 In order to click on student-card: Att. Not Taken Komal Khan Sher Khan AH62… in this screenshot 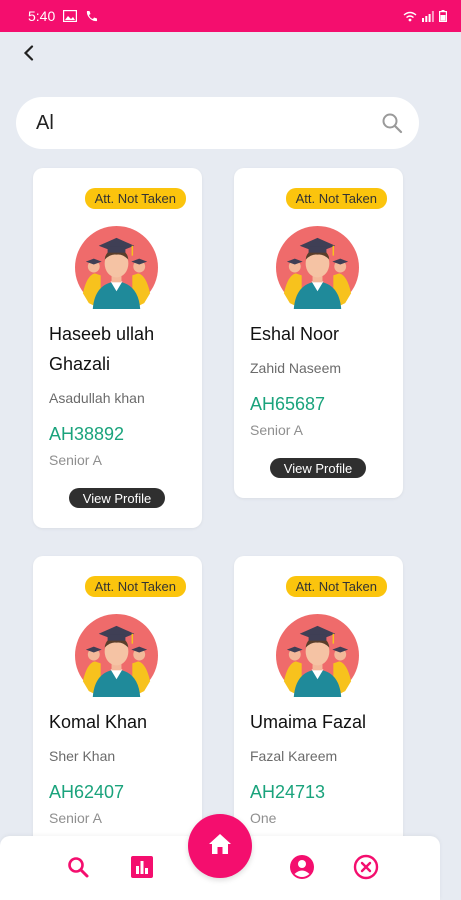, I will do `click(117, 701)`.